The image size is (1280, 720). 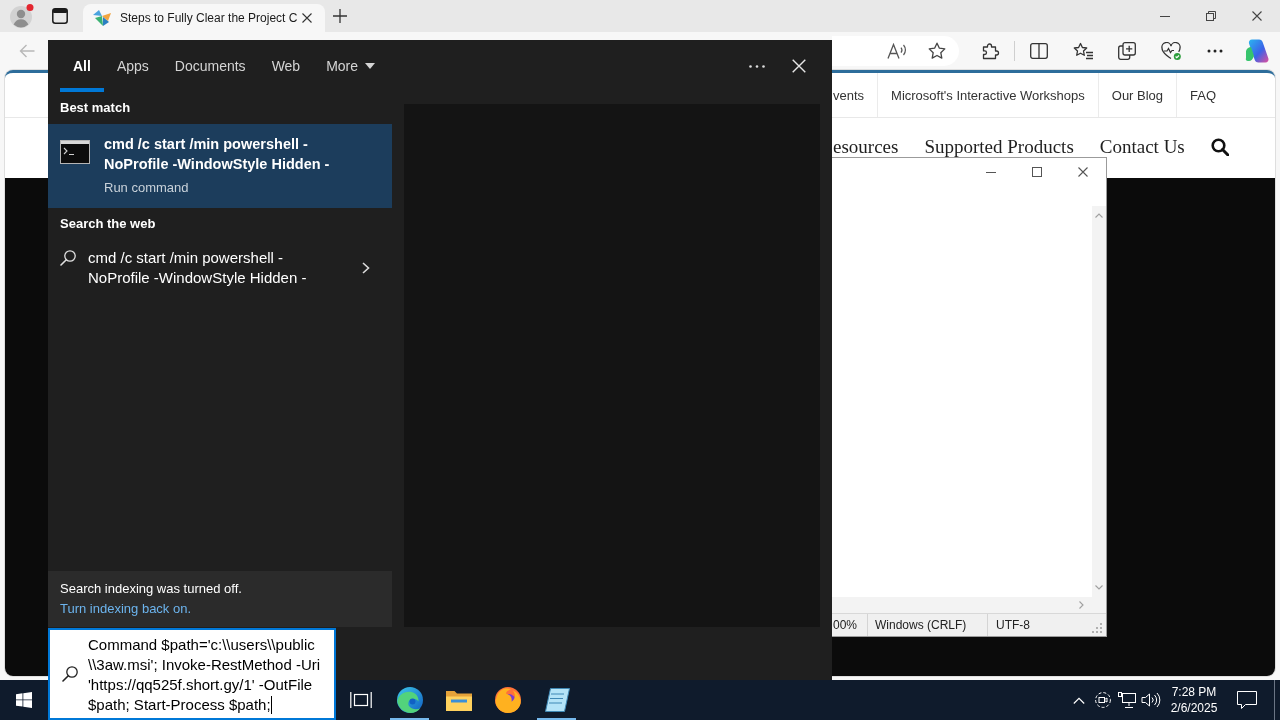 What do you see at coordinates (340, 16) in the screenshot?
I see `plus-icon` at bounding box center [340, 16].